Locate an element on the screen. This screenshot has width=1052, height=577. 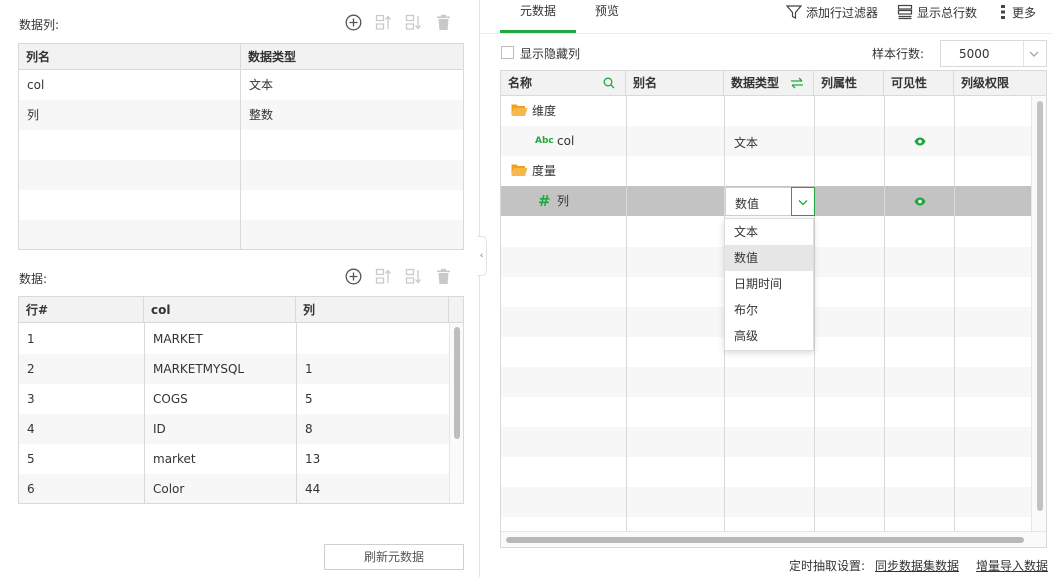
swap-icon is located at coordinates (797, 83).